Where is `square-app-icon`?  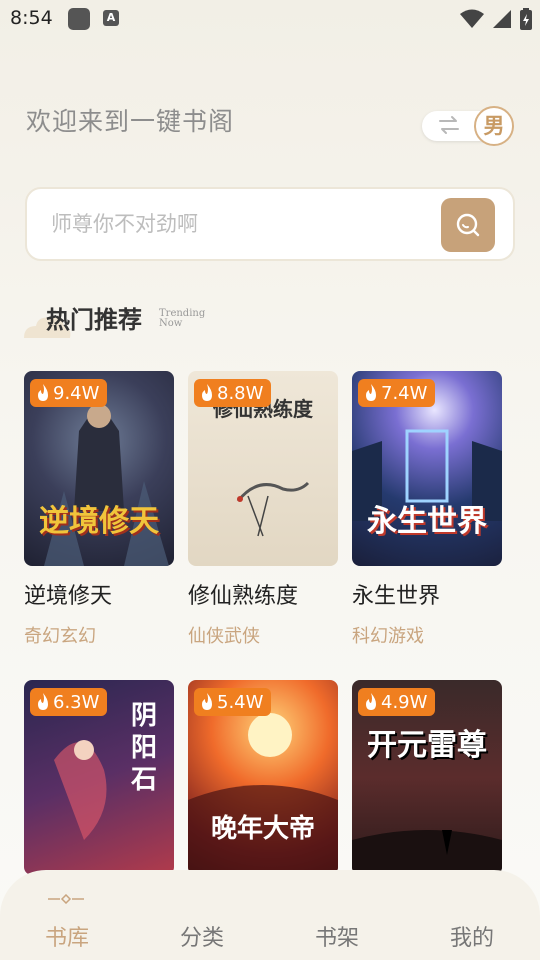 square-app-icon is located at coordinates (79, 19).